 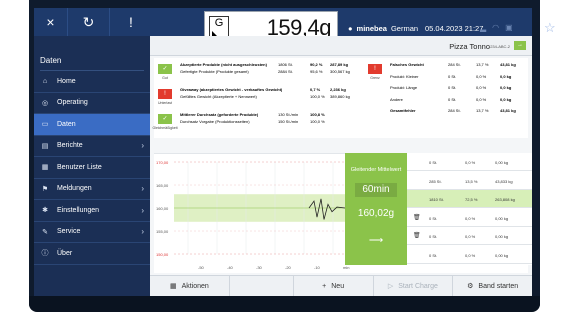 What do you see at coordinates (404, 28) in the screenshot?
I see `user-language: German` at bounding box center [404, 28].